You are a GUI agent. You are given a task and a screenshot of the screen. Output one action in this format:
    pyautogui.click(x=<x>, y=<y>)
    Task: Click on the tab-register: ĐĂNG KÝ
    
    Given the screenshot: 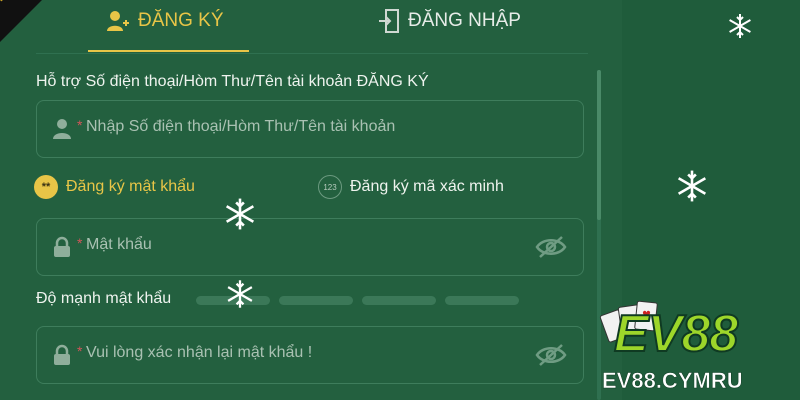 What is the action you would take?
    pyautogui.click(x=165, y=21)
    